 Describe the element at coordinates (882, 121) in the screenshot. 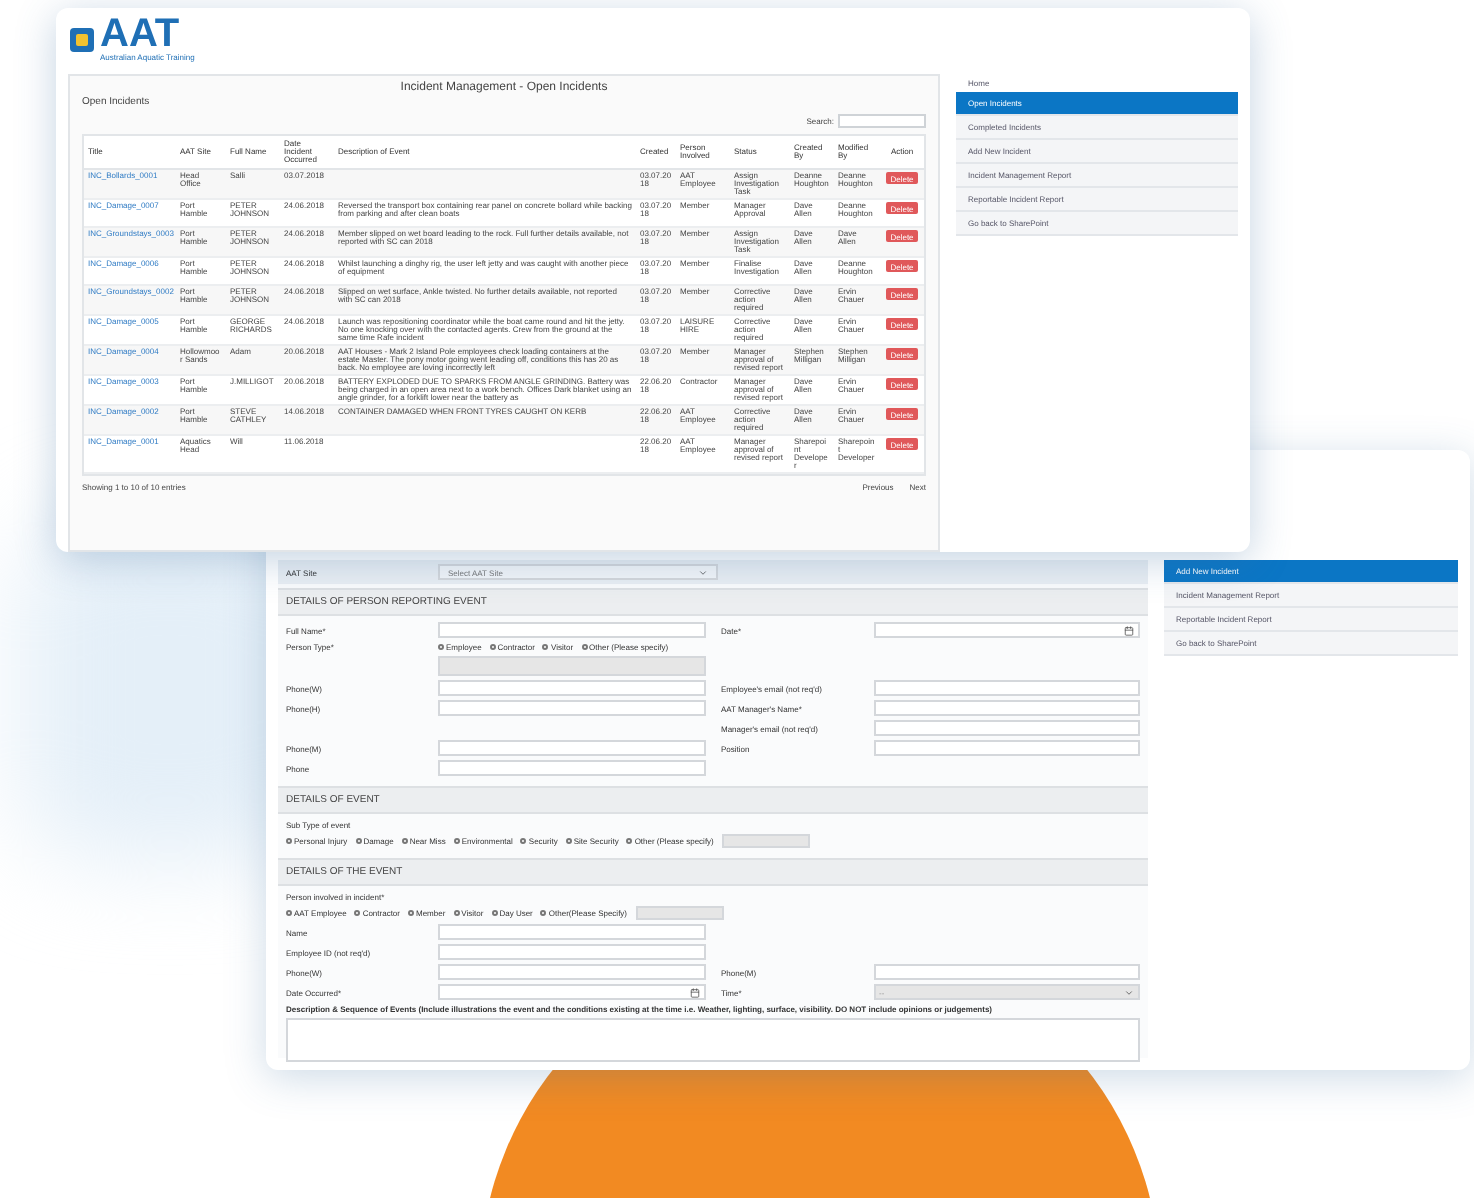

I see `search-field` at that location.